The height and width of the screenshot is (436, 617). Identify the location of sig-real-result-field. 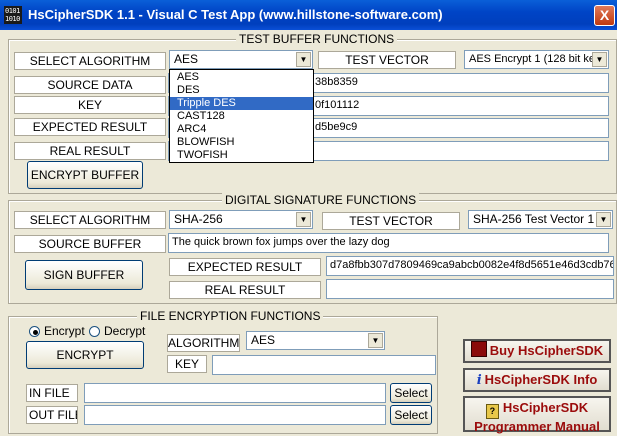
(470, 289).